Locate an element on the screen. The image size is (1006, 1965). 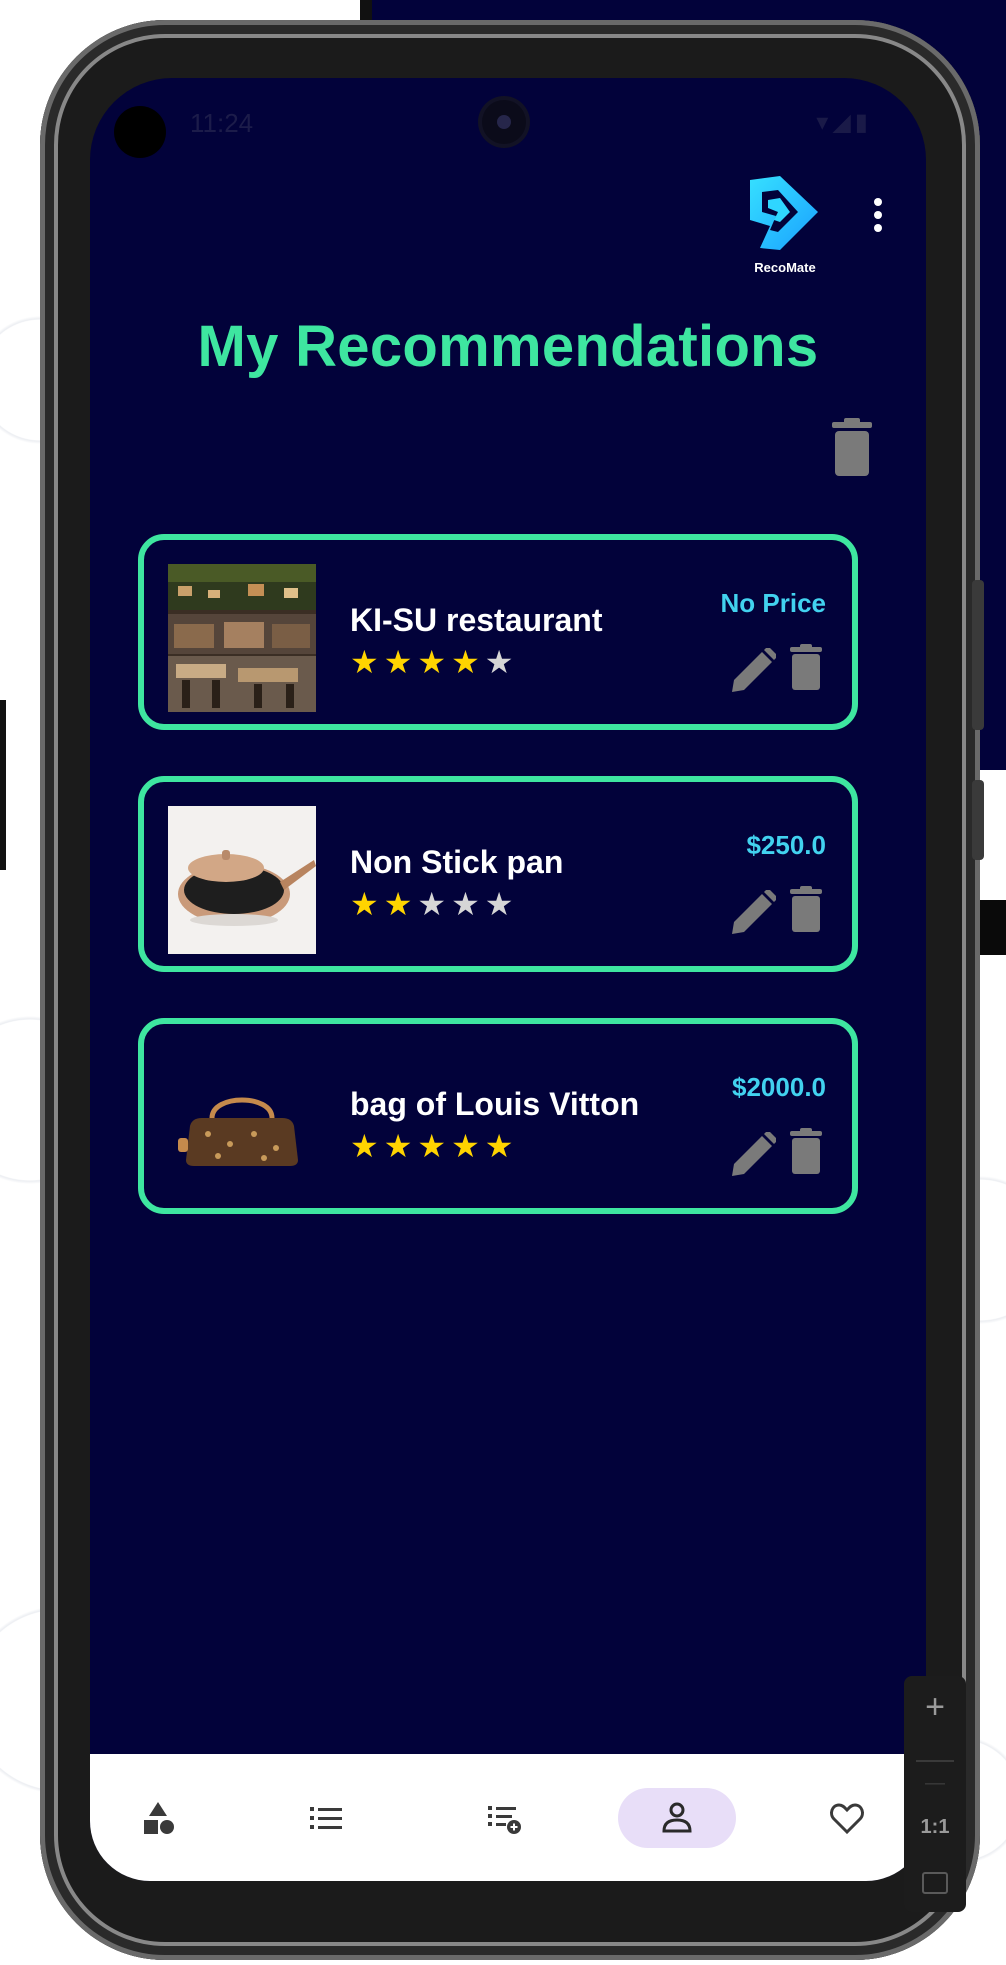
punch-hole-left is located at coordinates (140, 132).